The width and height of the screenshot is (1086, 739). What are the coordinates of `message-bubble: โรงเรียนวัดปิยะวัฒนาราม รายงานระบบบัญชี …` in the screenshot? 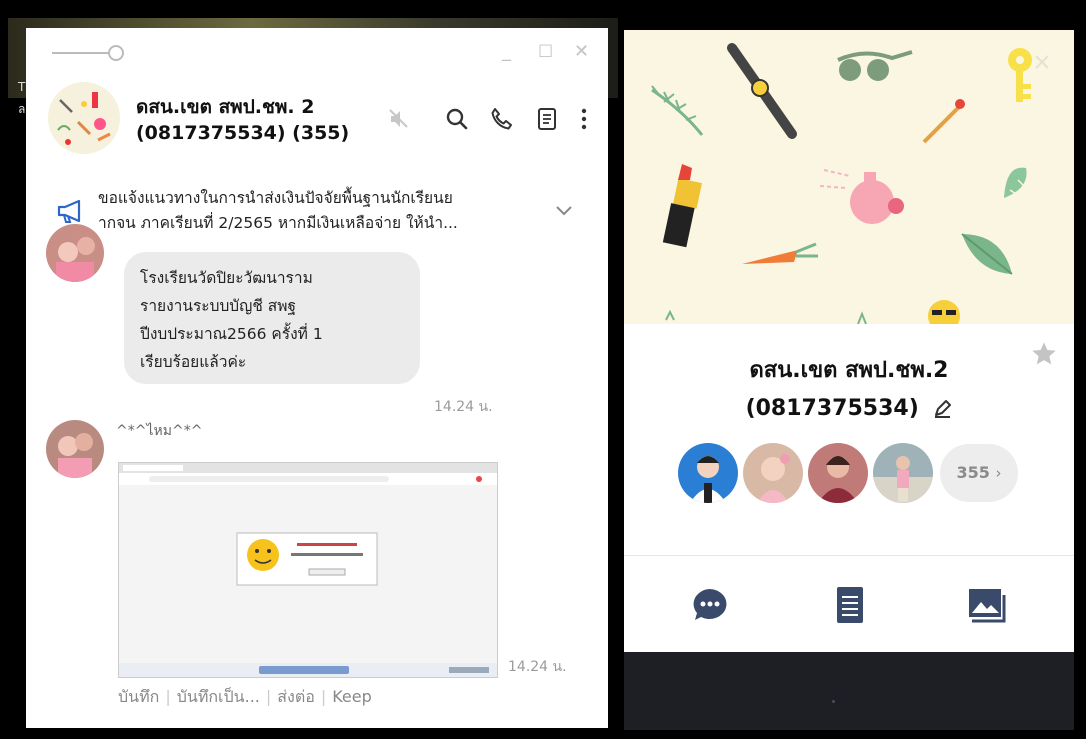 It's located at (272, 318).